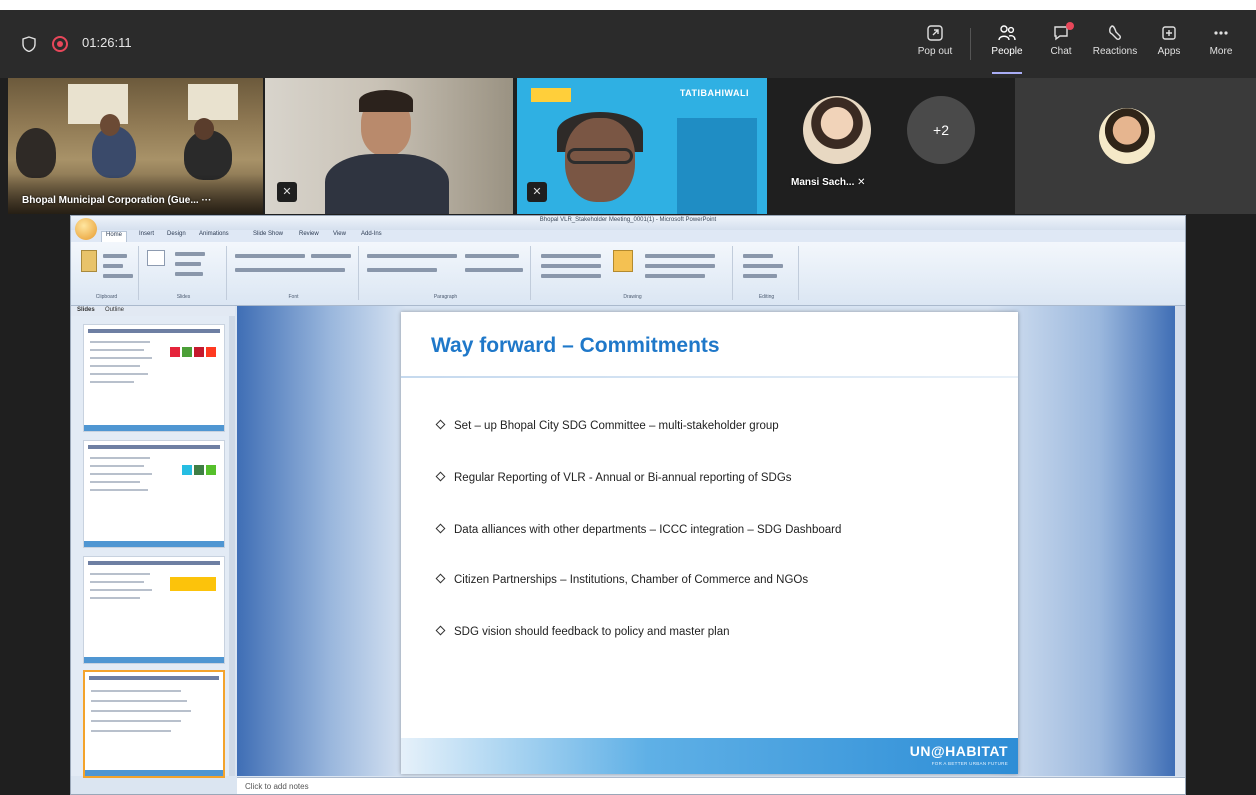 This screenshot has width=1256, height=795. Describe the element at coordinates (214, 234) in the screenshot. I see `tab-animations: Animations` at that location.